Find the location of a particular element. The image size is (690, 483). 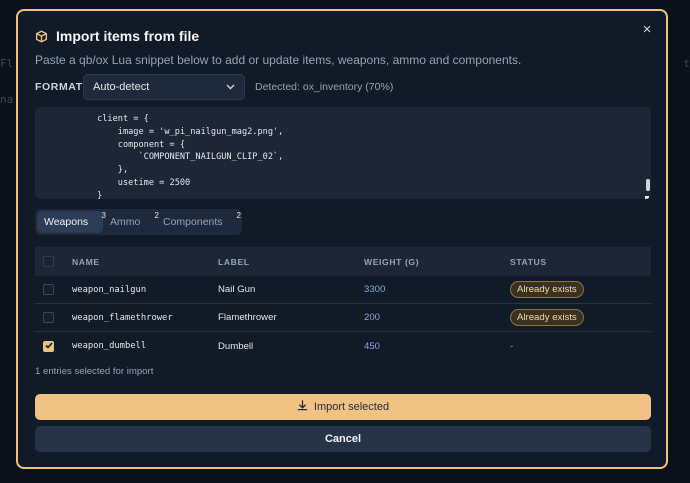

check-icon is located at coordinates (48, 346).